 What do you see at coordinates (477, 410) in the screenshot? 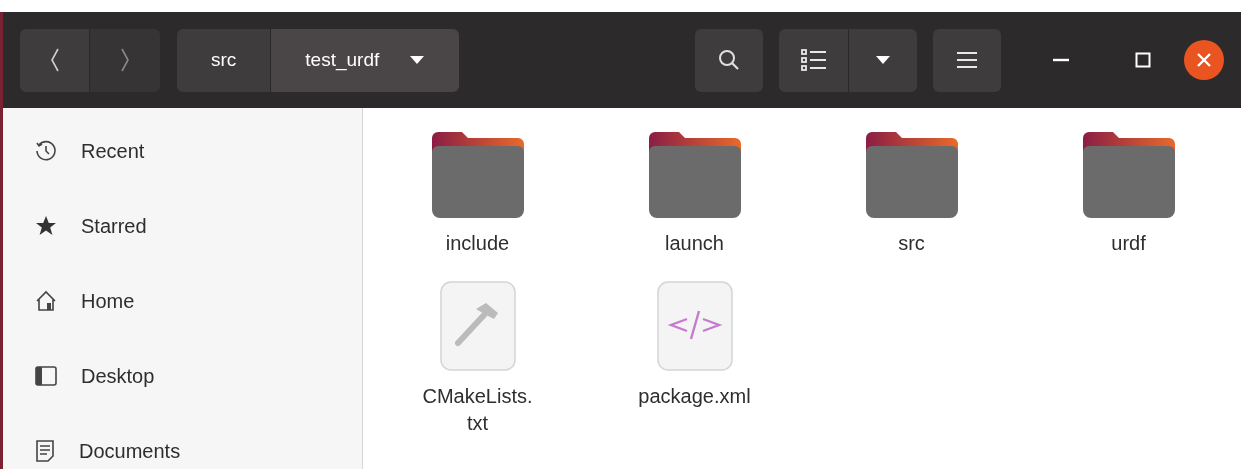
I see `file-name: CMakeLists.txt` at bounding box center [477, 410].